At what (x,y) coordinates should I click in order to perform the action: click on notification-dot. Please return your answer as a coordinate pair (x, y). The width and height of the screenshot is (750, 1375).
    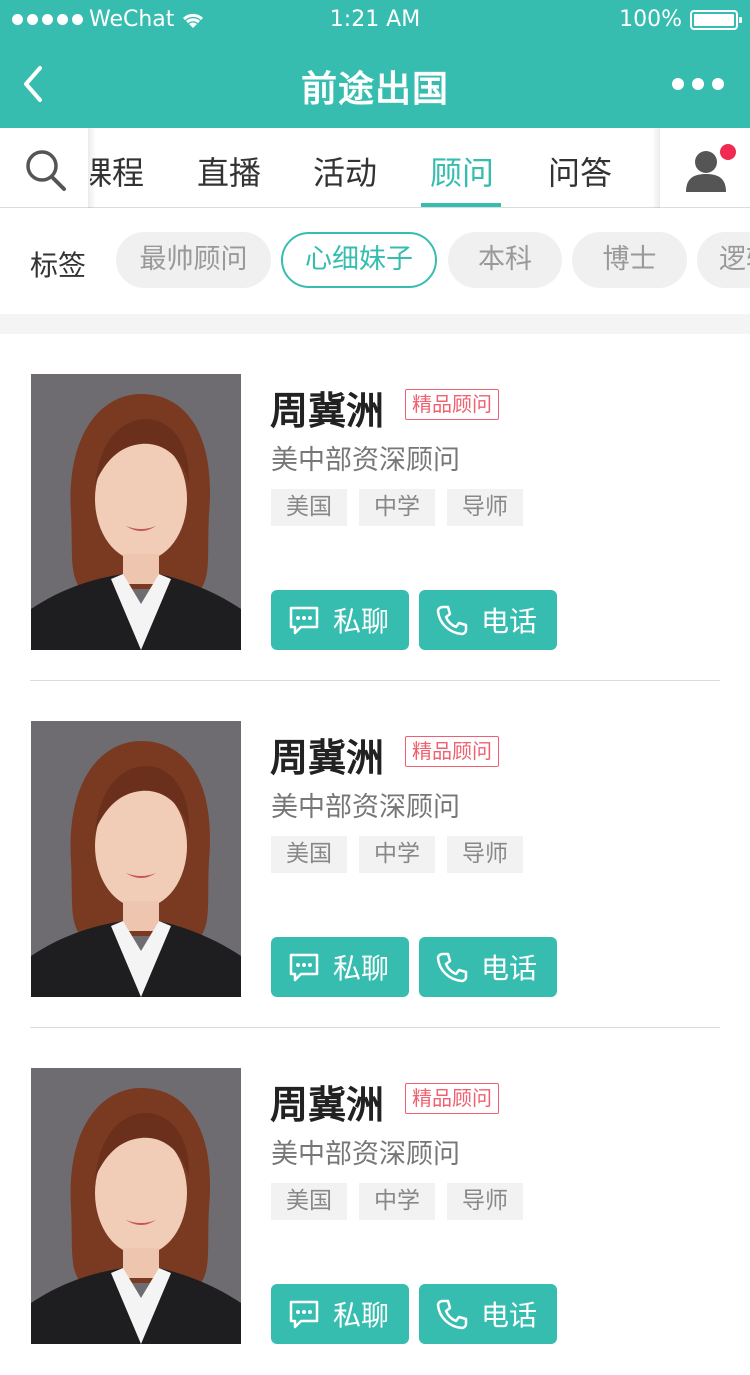
    Looking at the image, I should click on (728, 152).